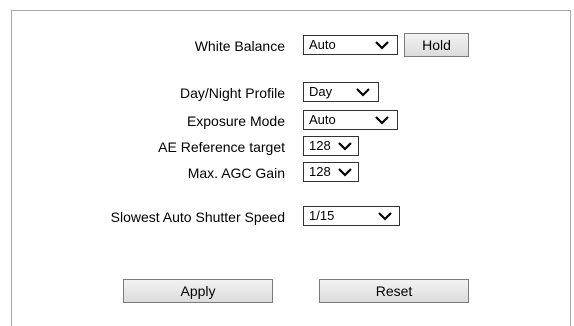 The height and width of the screenshot is (326, 574). What do you see at coordinates (292, 217) in the screenshot?
I see `slowest-auto-shutter-speed-row: Slowest Auto Shutter Speed 1/15` at bounding box center [292, 217].